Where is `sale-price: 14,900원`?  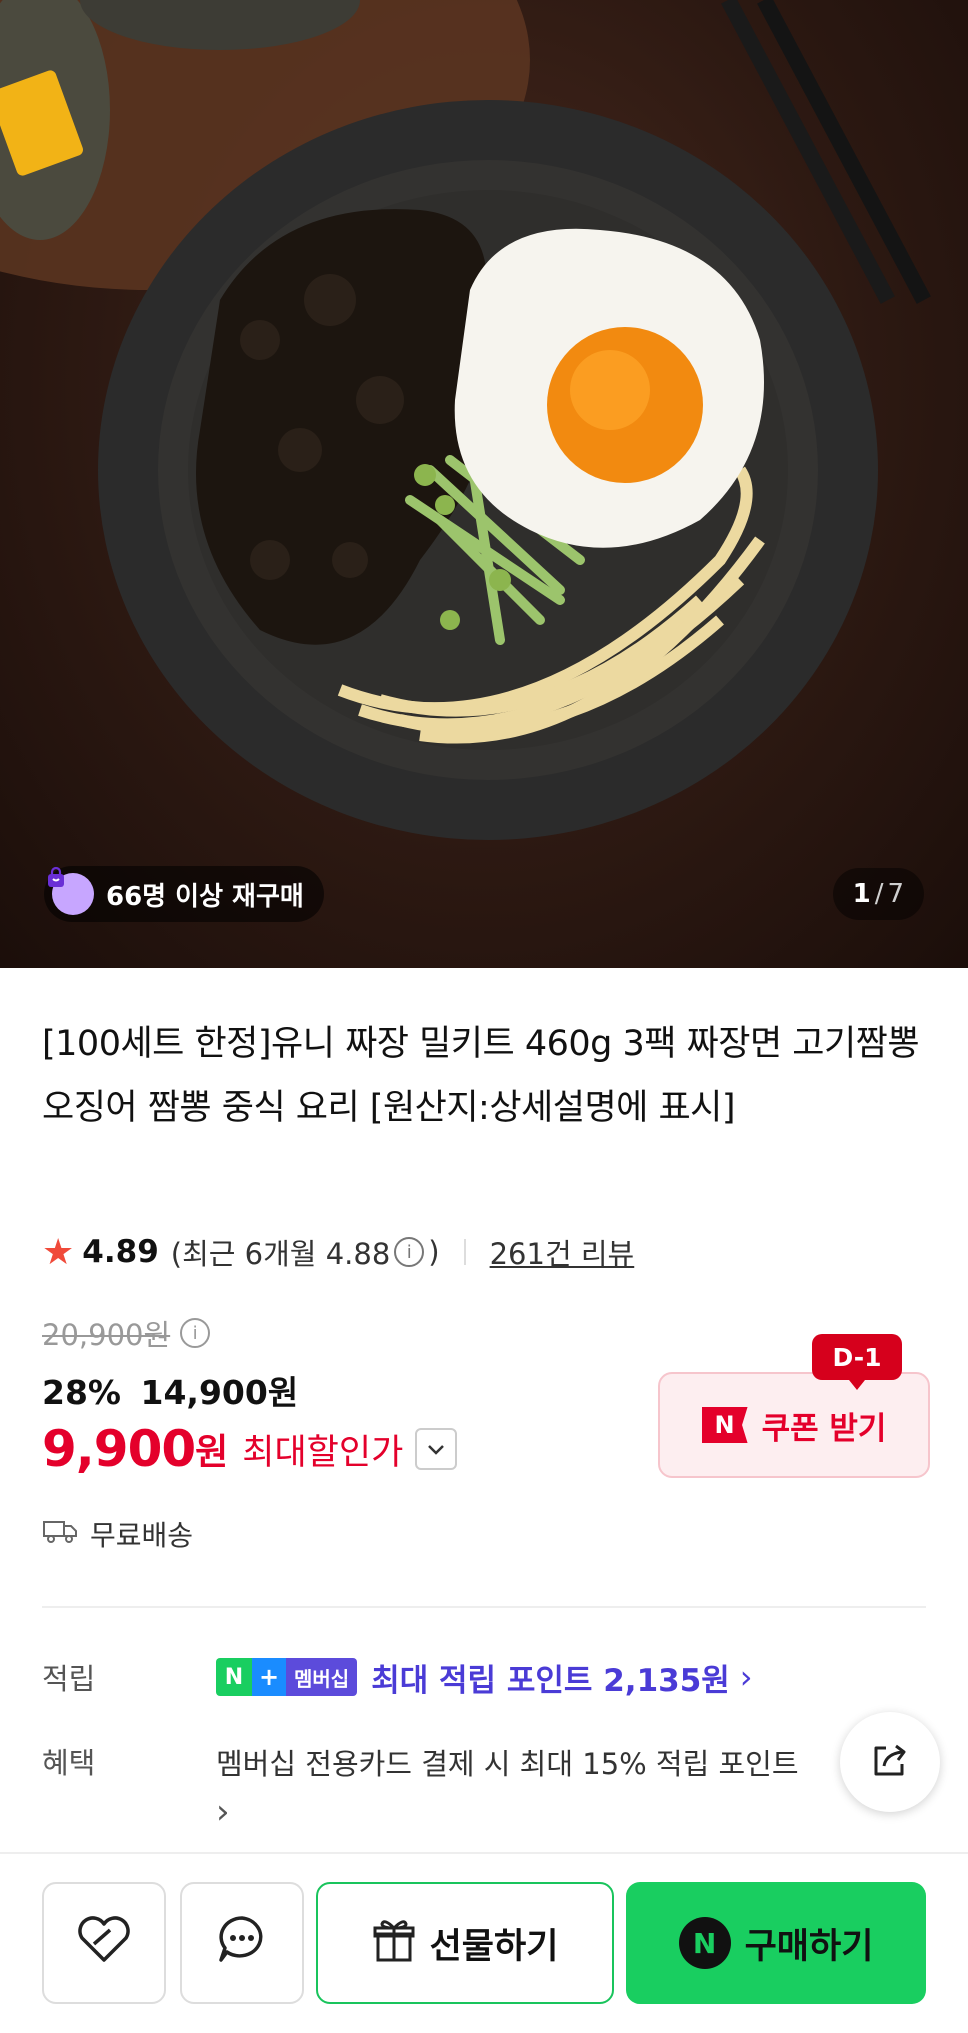 sale-price: 14,900원 is located at coordinates (219, 1392).